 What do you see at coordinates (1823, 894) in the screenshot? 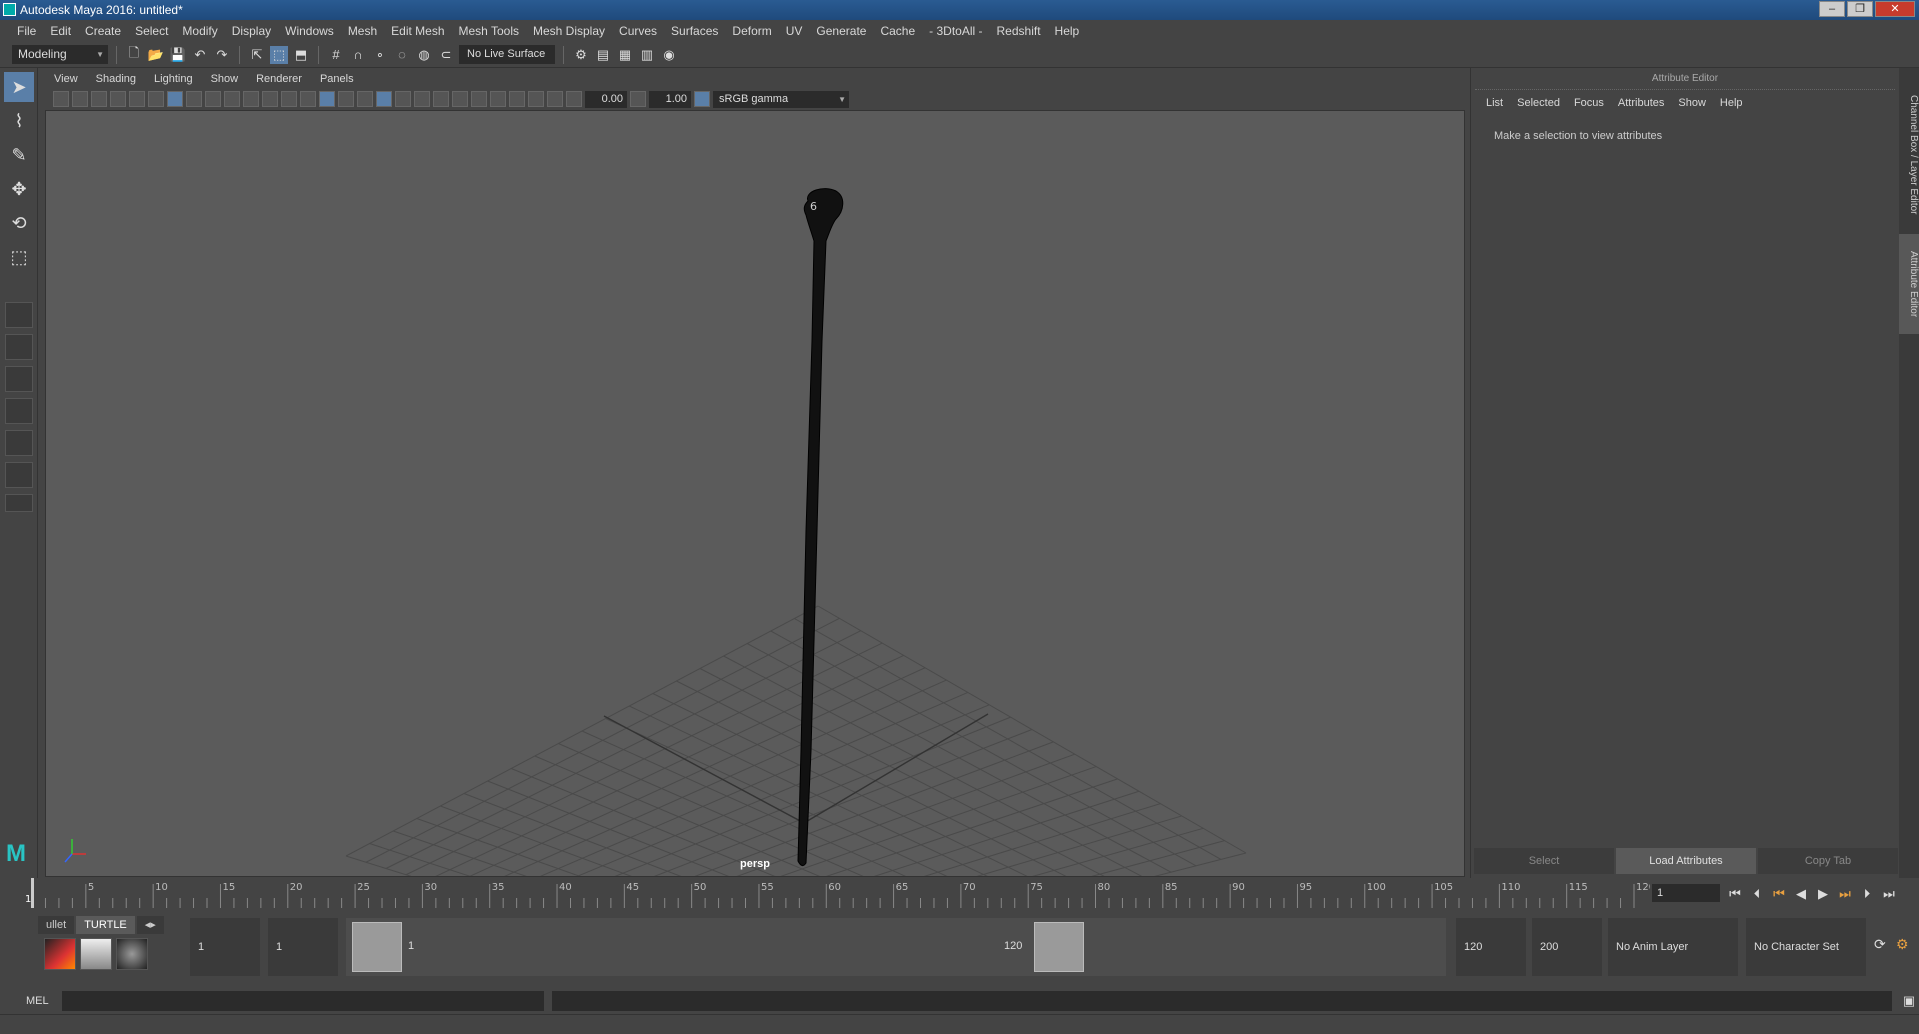
I see `play-forwards-icon: ▶` at bounding box center [1823, 894].